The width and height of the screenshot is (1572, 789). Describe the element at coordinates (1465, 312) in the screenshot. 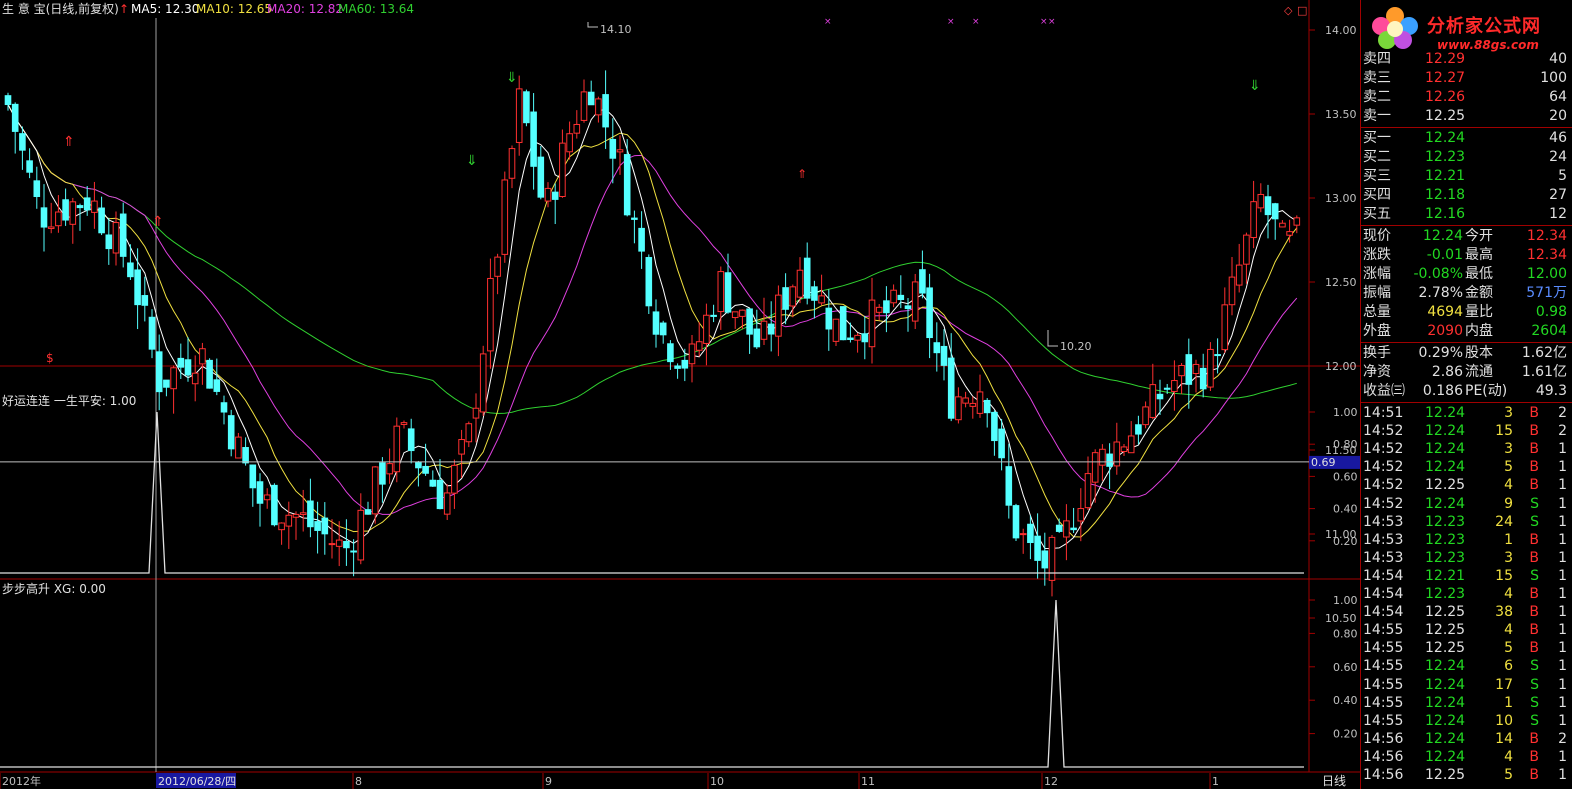

I see `stat-row: 总量 4694 量比 0.98` at that location.